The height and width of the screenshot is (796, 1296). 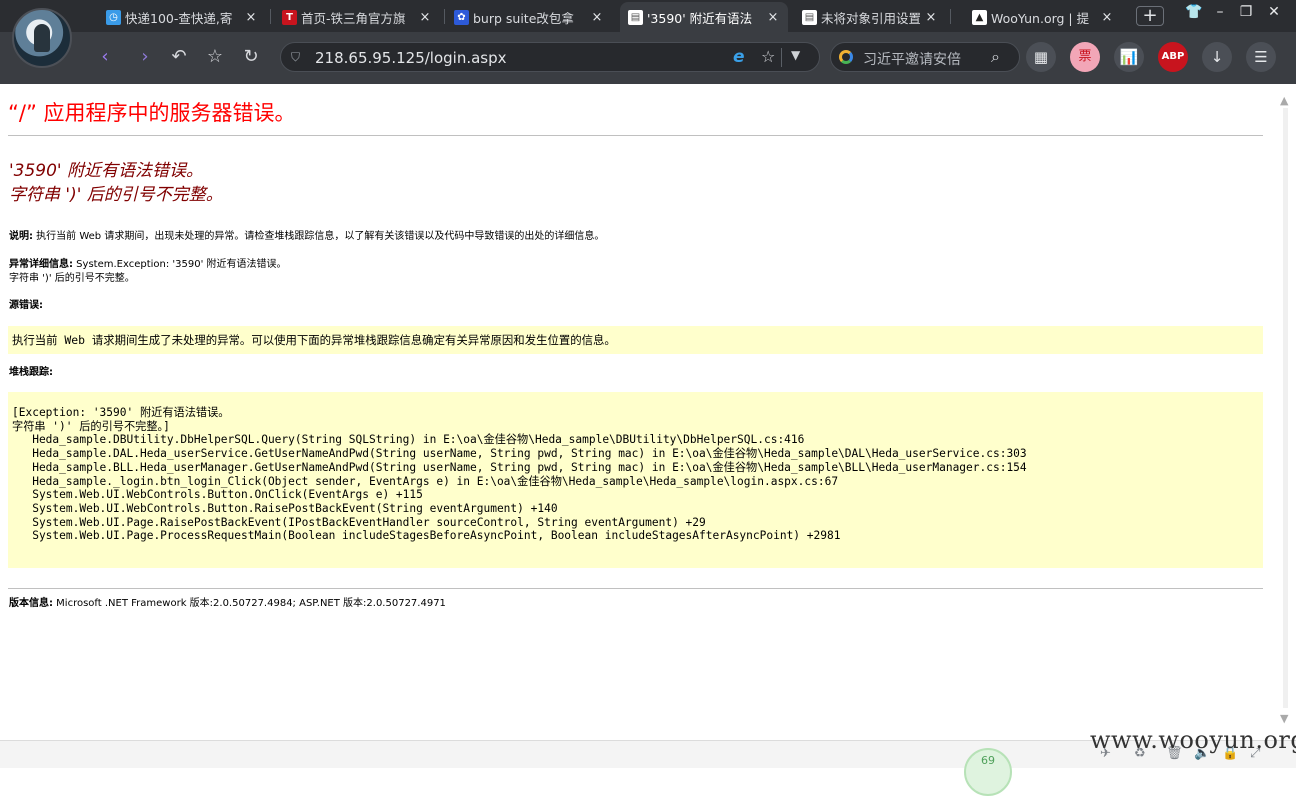 I want to click on search-box: 习近平邀请安倍 ⌕, so click(x=925, y=57).